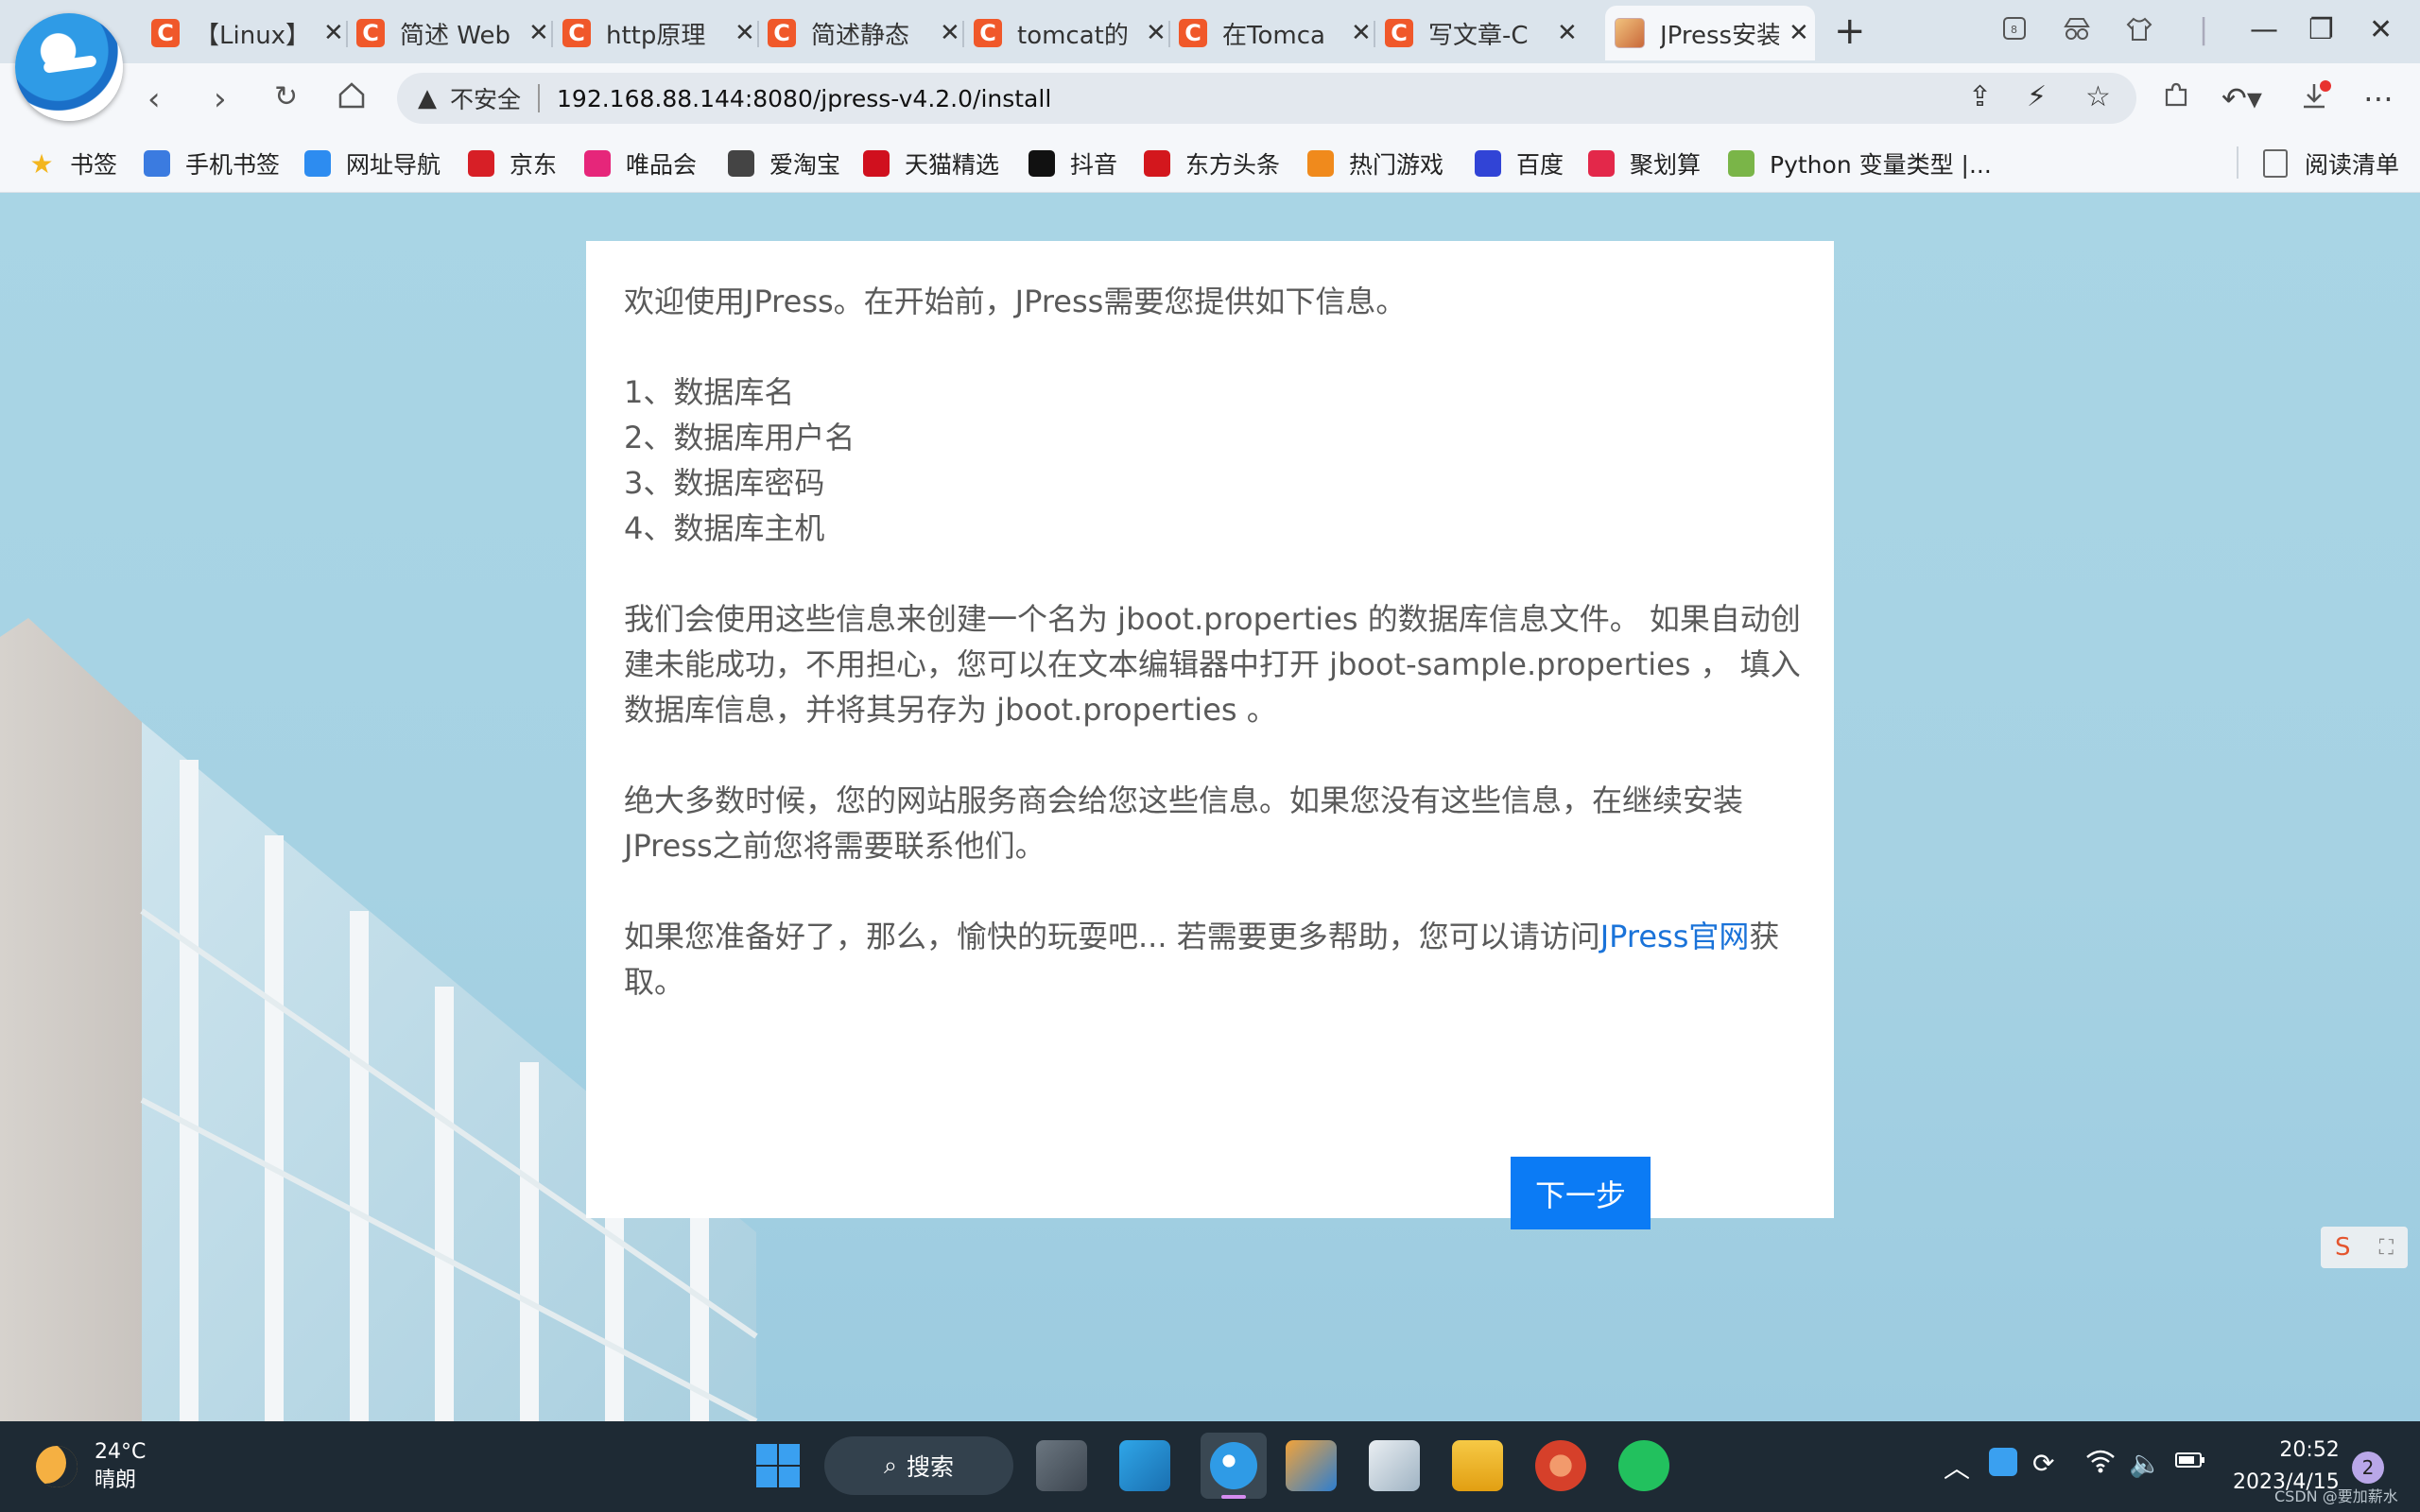  I want to click on desktop-icon, so click(1144, 1465).